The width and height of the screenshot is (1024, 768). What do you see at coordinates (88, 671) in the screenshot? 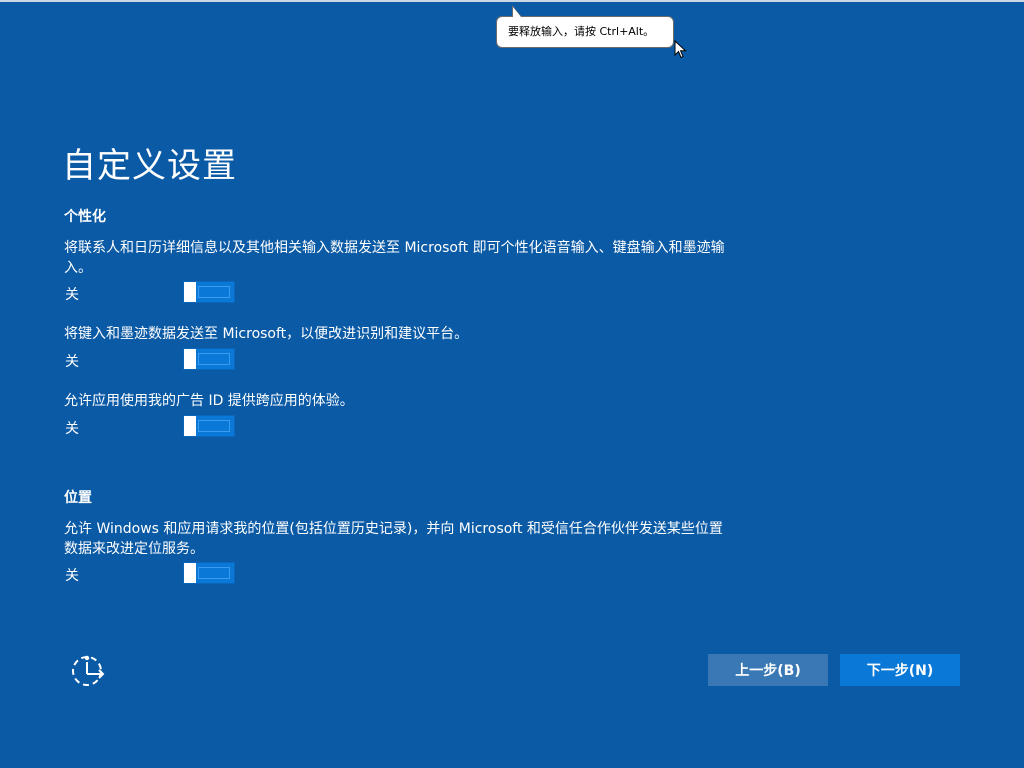
I see `ease-of-access-icon` at bounding box center [88, 671].